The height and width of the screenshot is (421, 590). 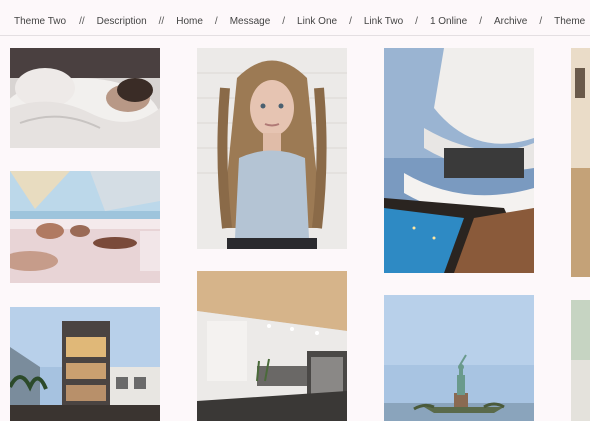 What do you see at coordinates (383, 21) in the screenshot?
I see `nav-link-link-two: Link Two` at bounding box center [383, 21].